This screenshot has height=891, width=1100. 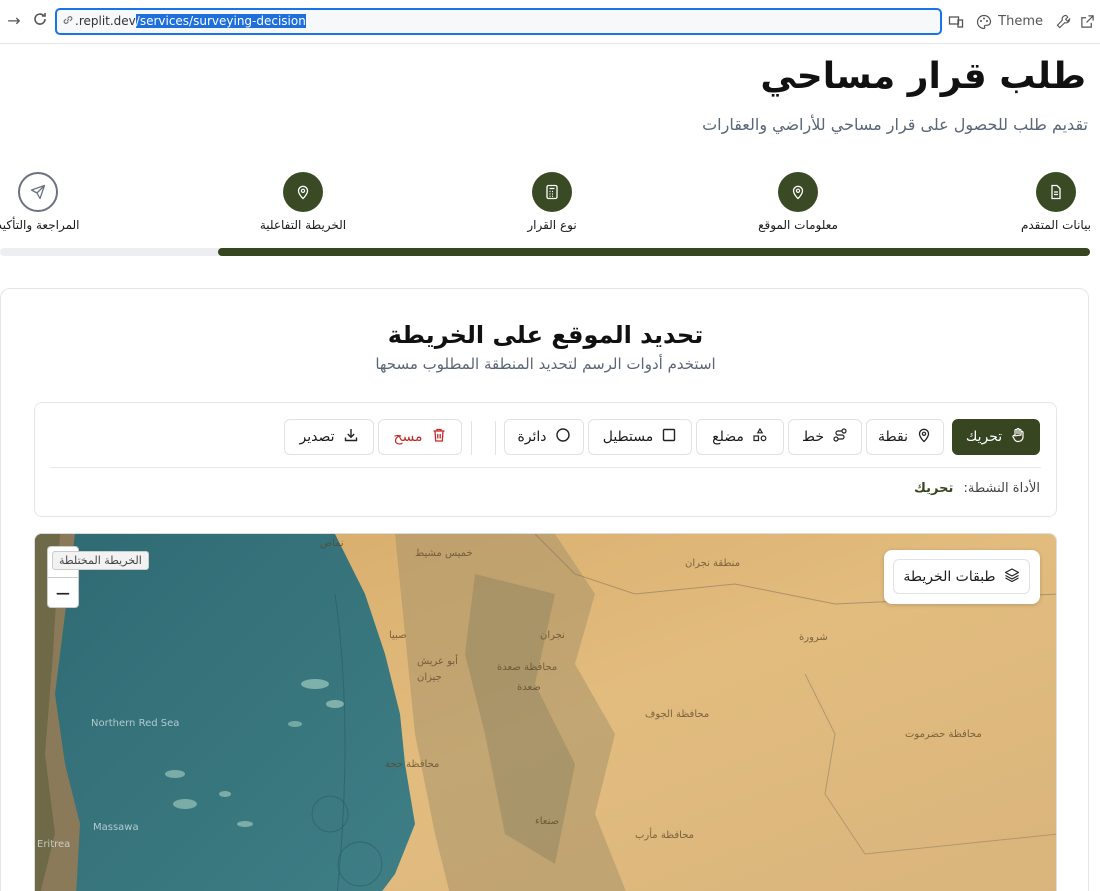 I want to click on forward-icon: →, so click(x=14, y=21).